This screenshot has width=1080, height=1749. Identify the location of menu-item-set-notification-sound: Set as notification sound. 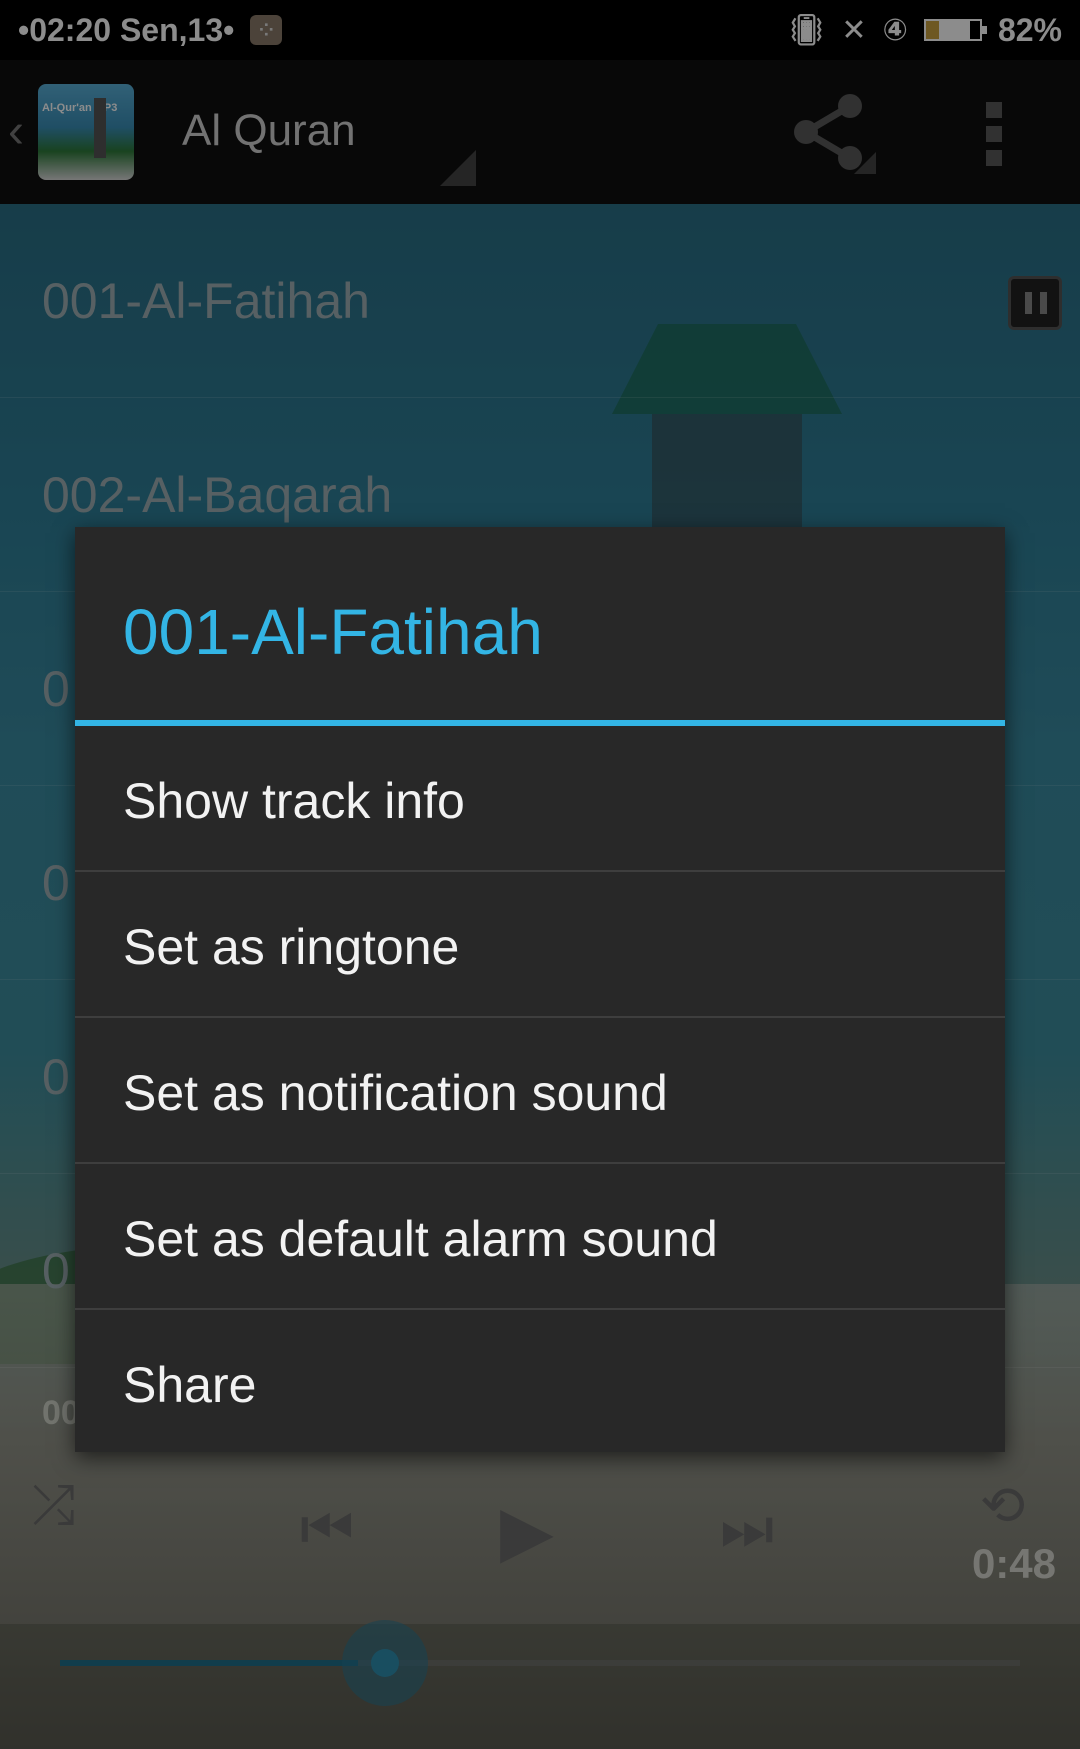
(540, 1091).